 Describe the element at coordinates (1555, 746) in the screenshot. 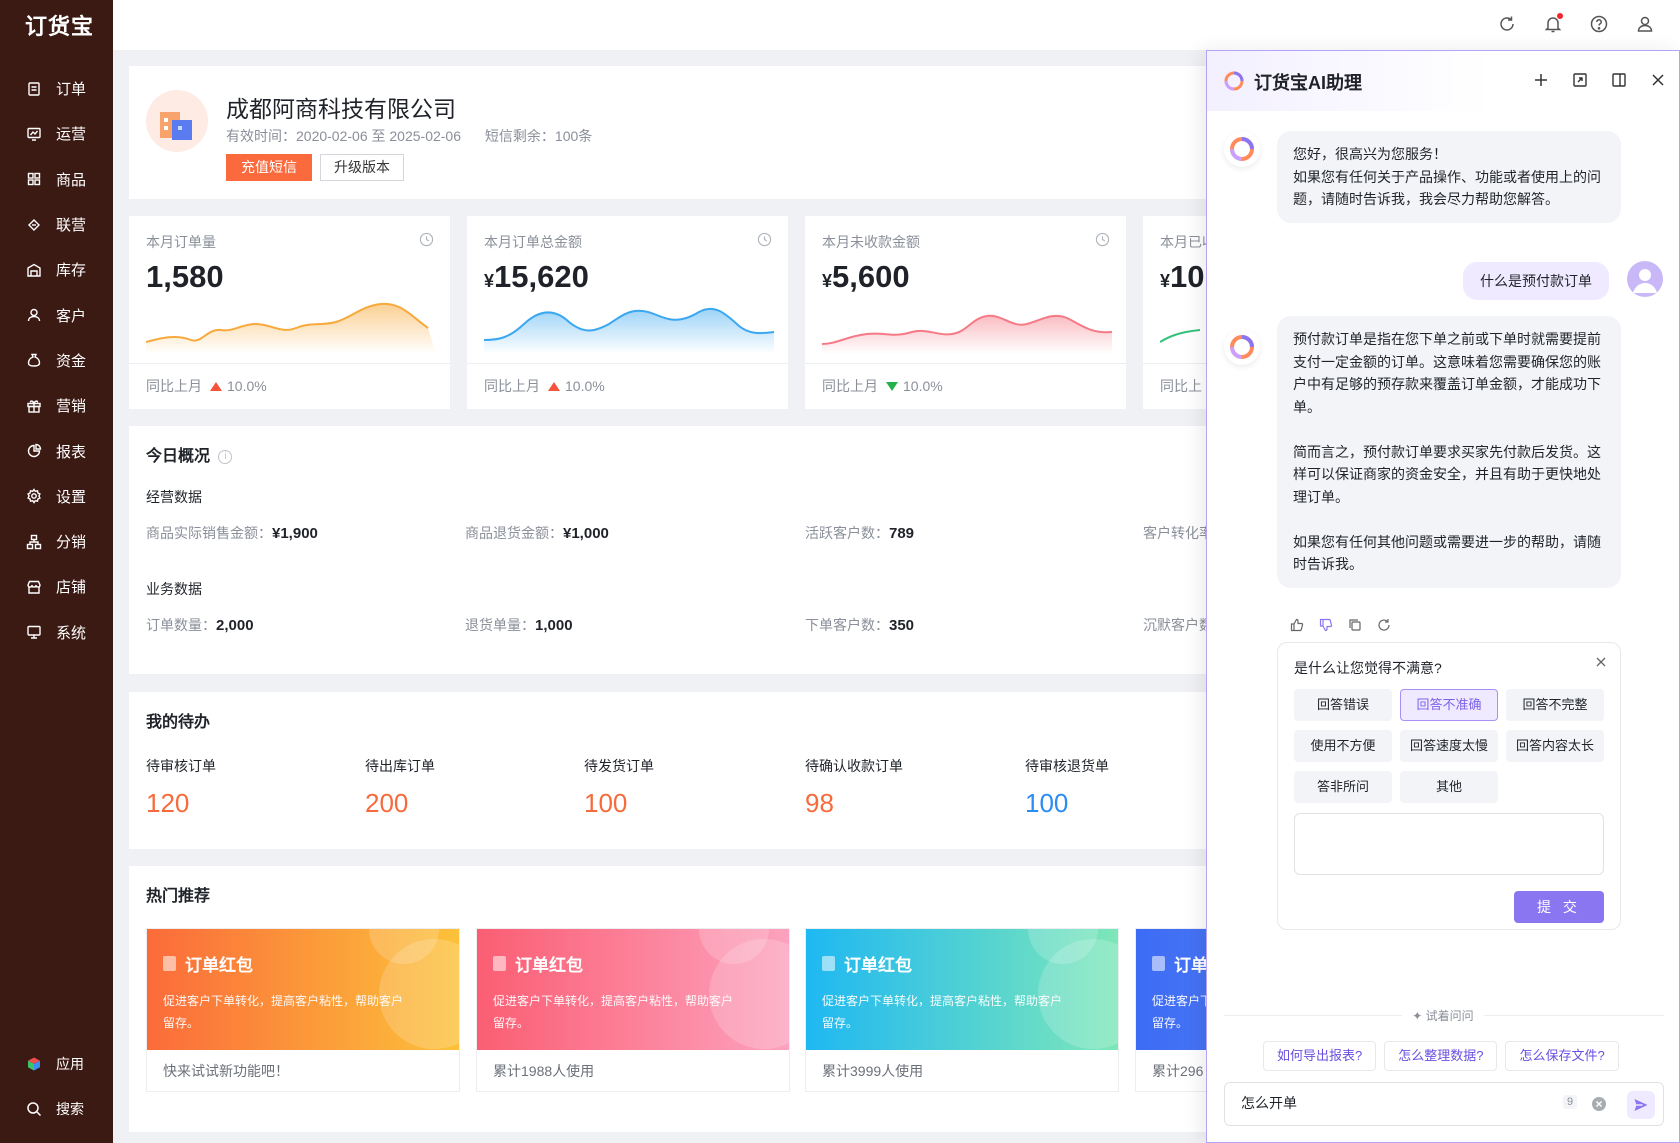

I see `feedback-tag: 回答内容太长` at that location.